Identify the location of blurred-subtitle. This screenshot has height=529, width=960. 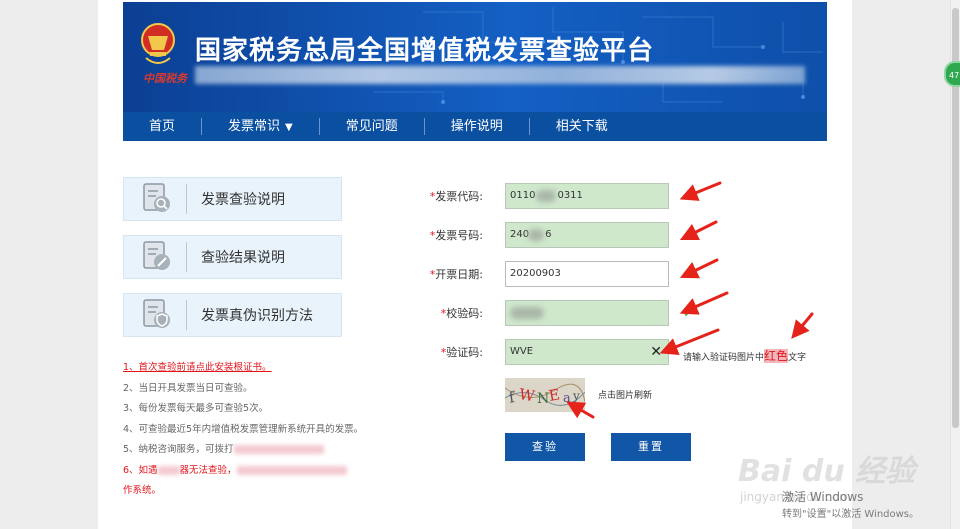
(500, 75).